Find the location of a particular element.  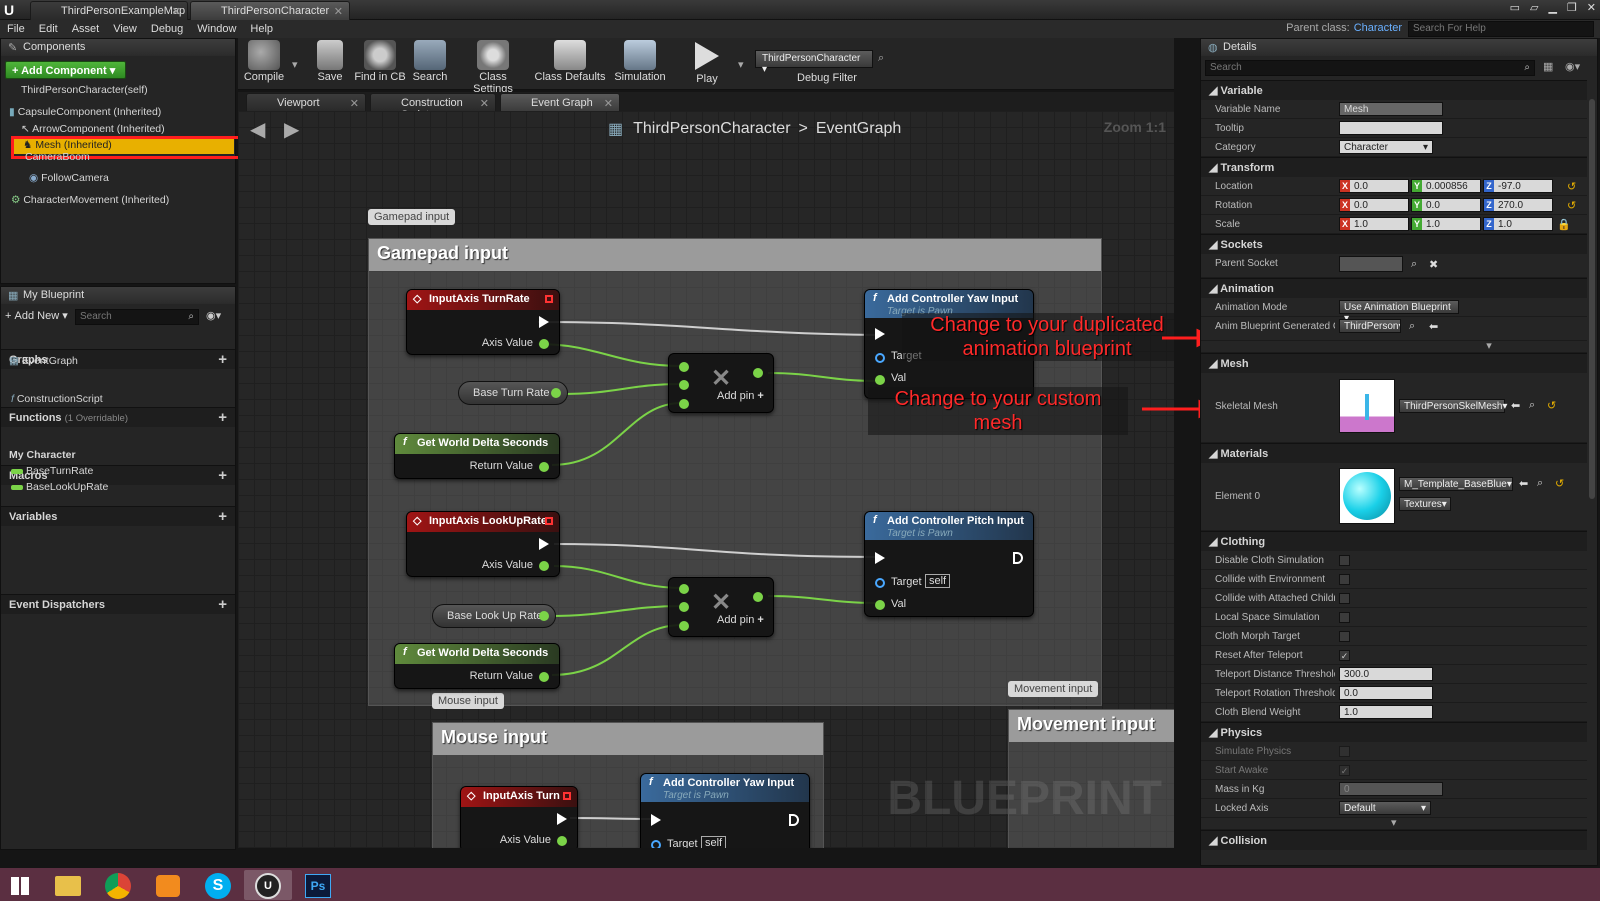

scale-y: Y 1.0 is located at coordinates (1446, 224).